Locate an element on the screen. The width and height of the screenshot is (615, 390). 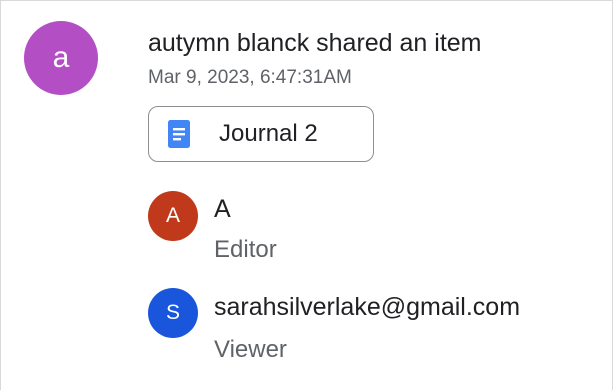
person-avatar: S is located at coordinates (173, 313).